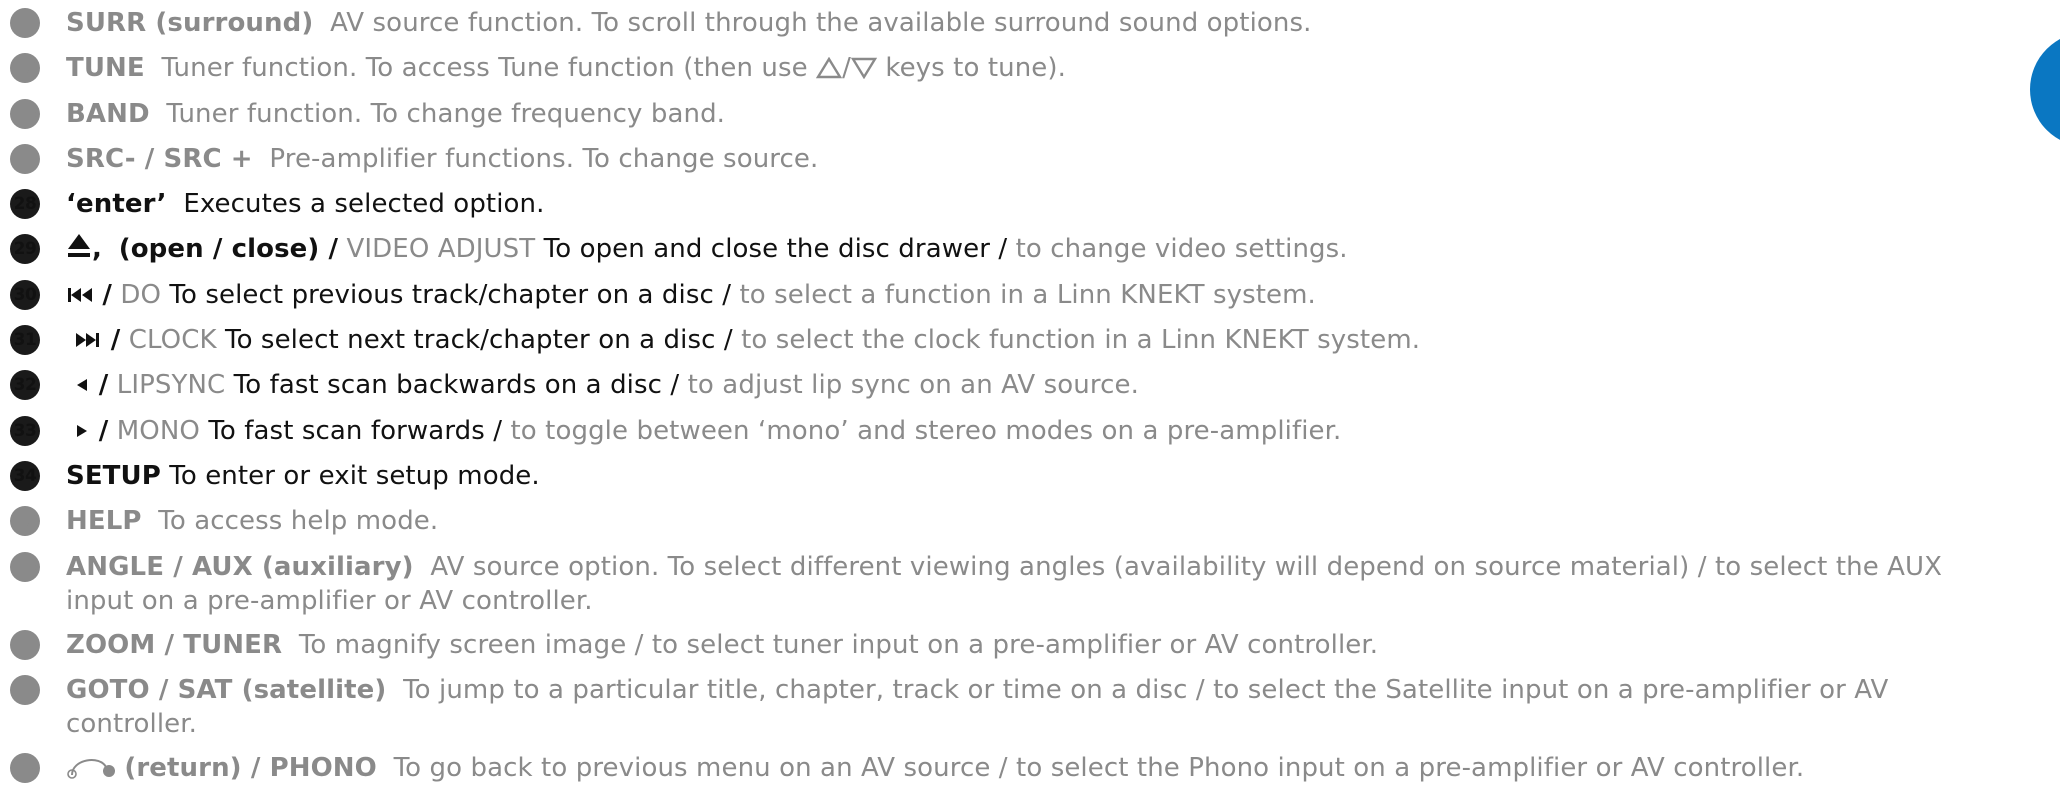  Describe the element at coordinates (2045, 89) in the screenshot. I see `chapter-tab` at that location.